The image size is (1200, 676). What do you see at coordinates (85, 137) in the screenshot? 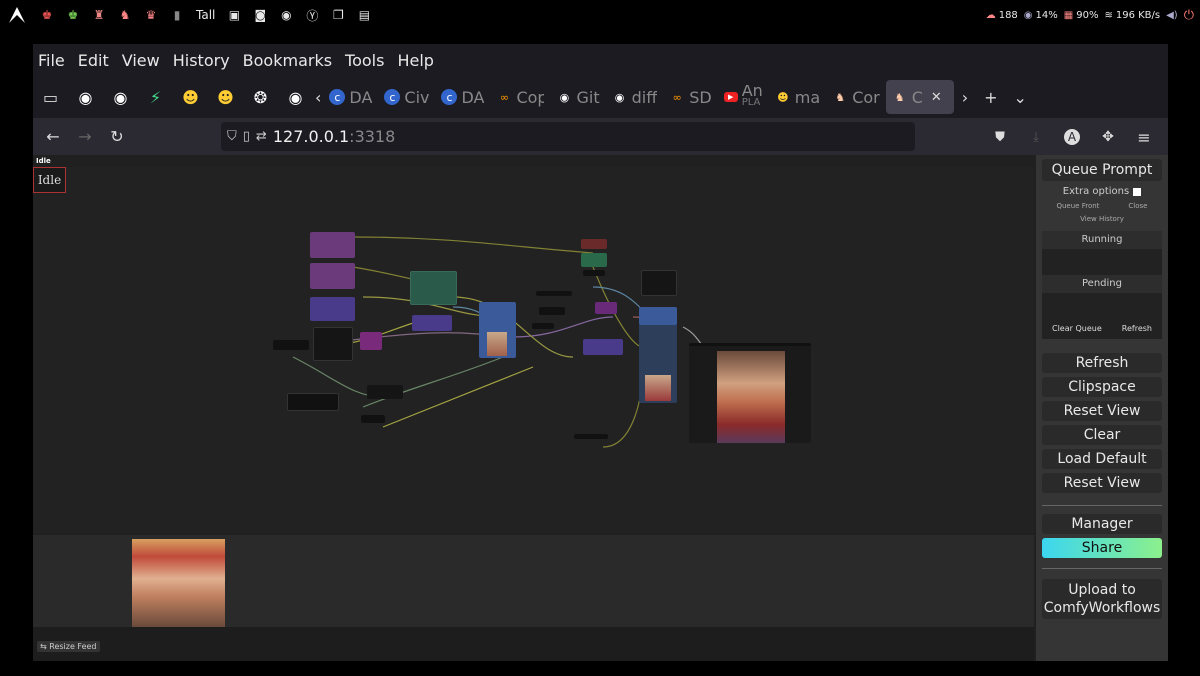
I see `forward-button: →` at bounding box center [85, 137].